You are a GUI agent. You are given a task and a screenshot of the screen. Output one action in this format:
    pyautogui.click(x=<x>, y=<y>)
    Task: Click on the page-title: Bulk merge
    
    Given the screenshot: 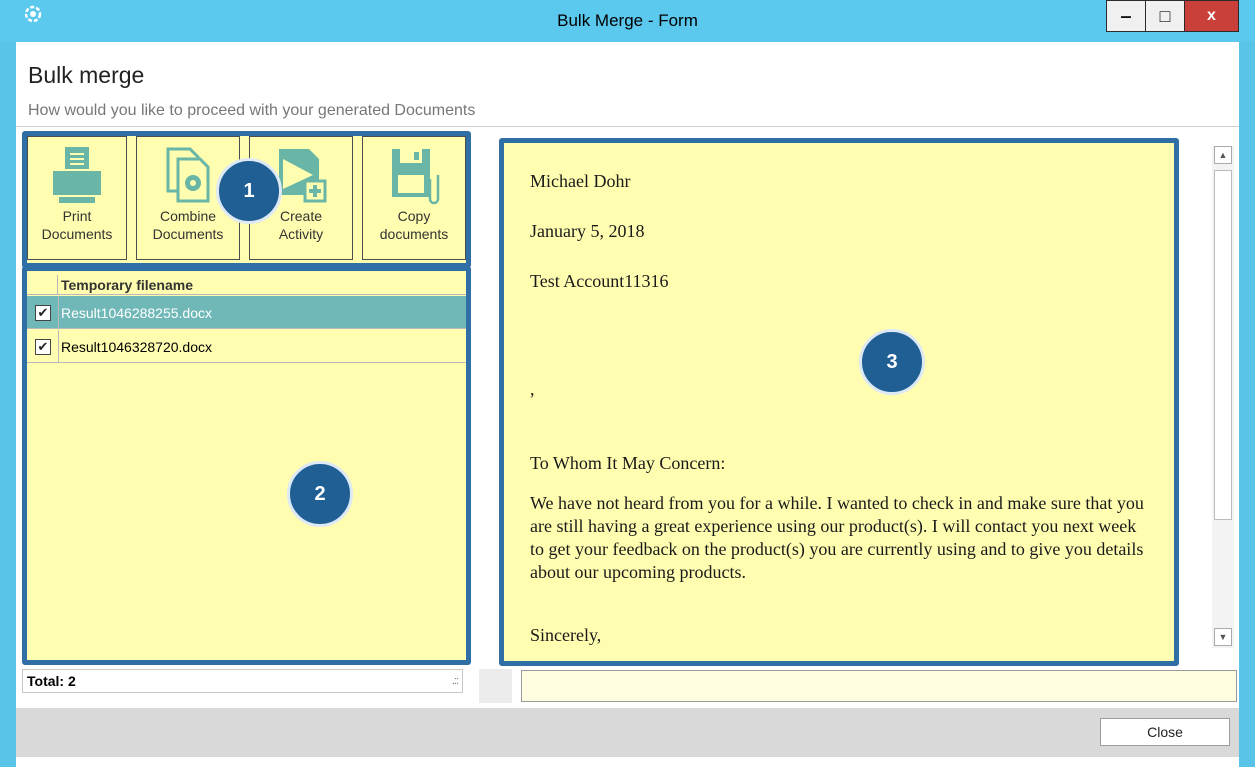 What is the action you would take?
    pyautogui.click(x=86, y=75)
    